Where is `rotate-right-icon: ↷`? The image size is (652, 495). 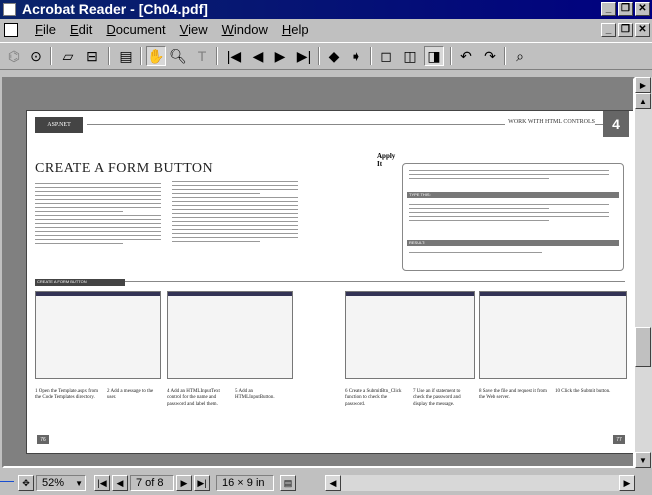
rotate-right-icon: ↷ is located at coordinates (490, 56).